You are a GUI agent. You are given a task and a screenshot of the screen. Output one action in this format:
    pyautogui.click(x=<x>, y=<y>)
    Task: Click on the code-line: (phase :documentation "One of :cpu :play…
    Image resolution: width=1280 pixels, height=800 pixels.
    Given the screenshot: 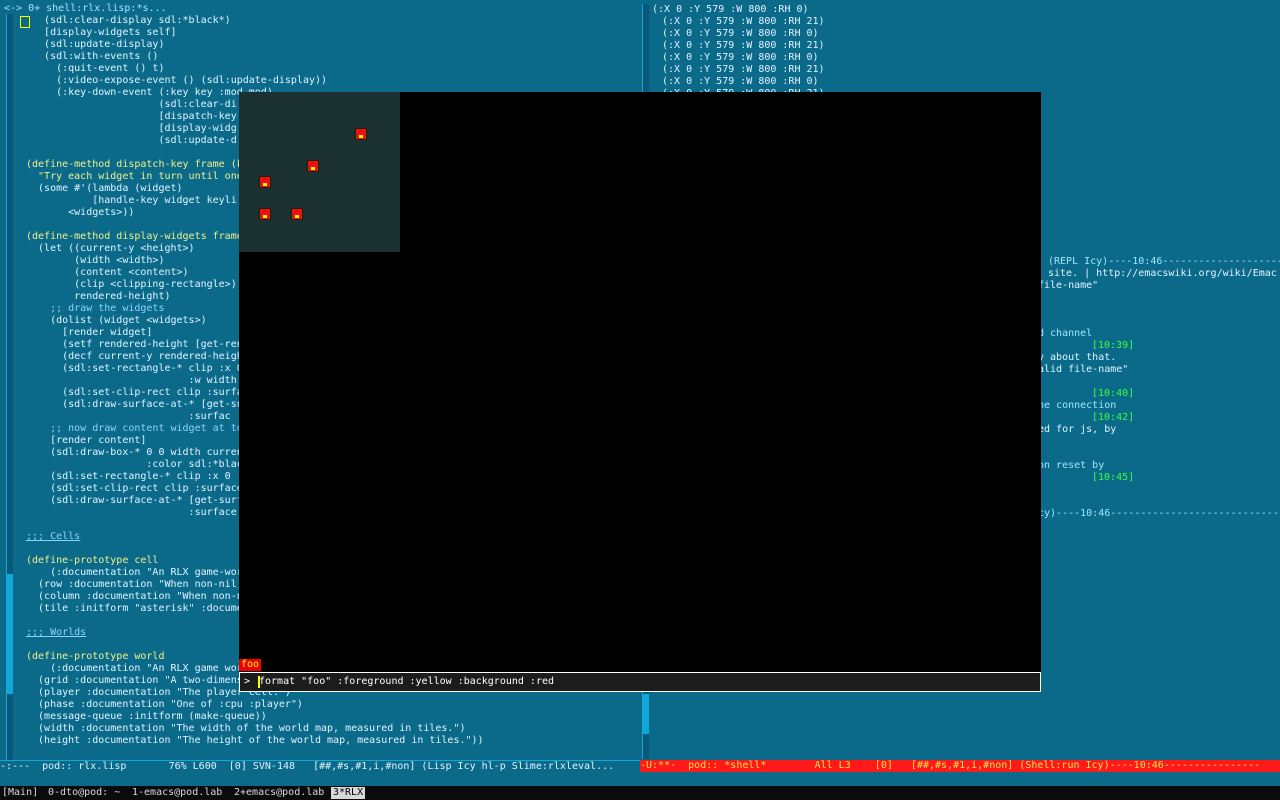 What is the action you would take?
    pyautogui.click(x=164, y=704)
    